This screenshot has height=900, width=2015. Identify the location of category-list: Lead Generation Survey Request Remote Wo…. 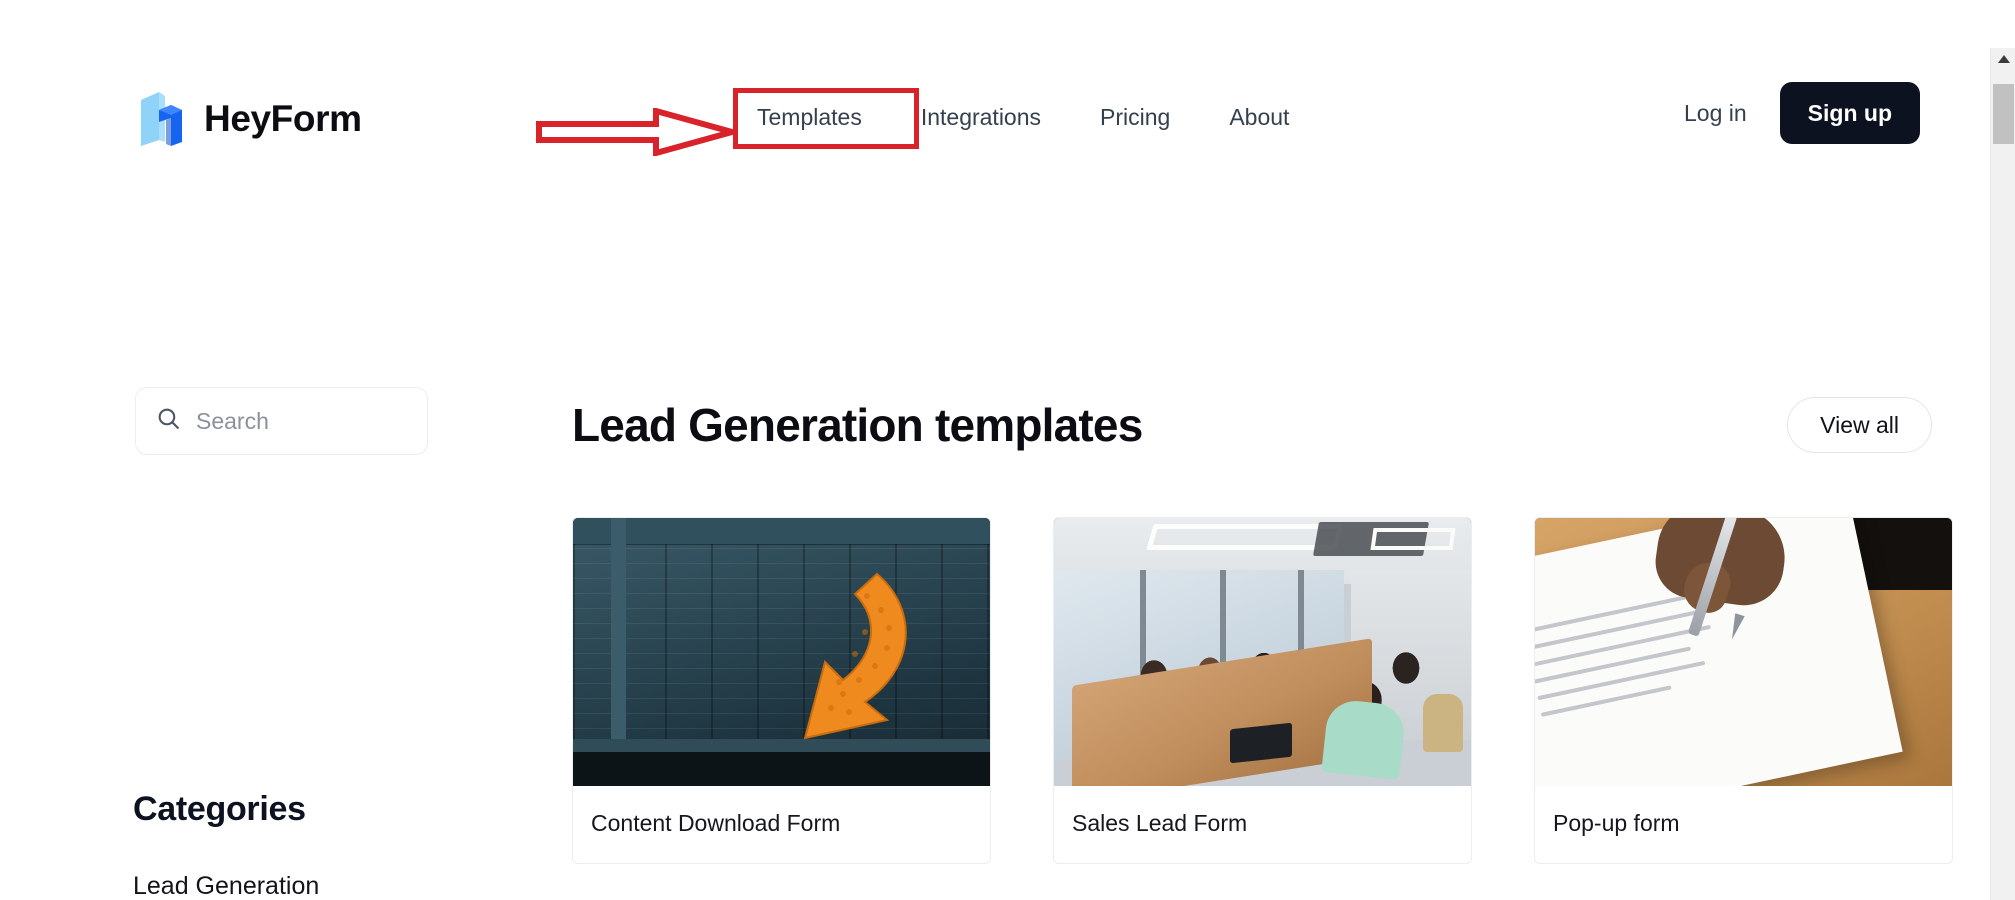
(283, 887).